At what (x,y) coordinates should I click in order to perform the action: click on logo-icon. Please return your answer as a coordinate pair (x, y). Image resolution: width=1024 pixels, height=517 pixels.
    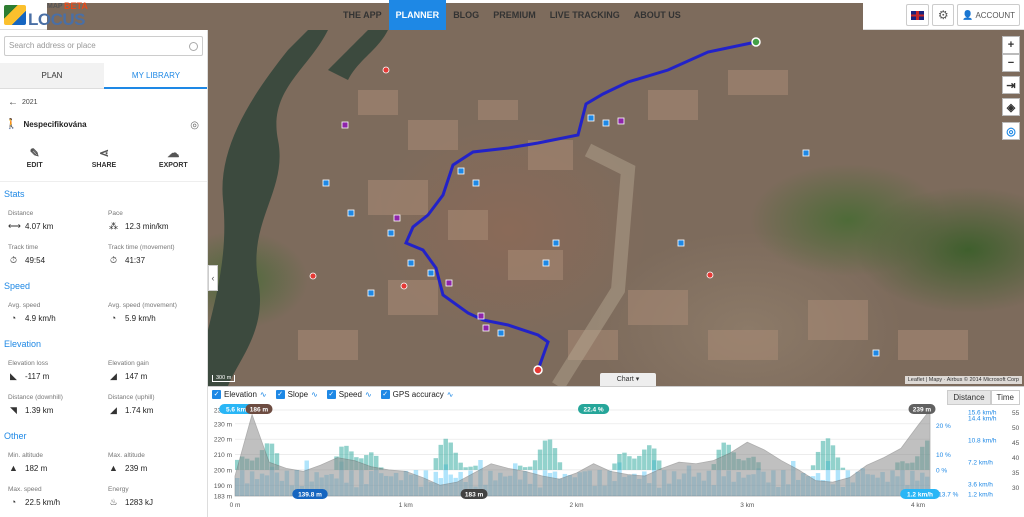
    Looking at the image, I should click on (15, 15).